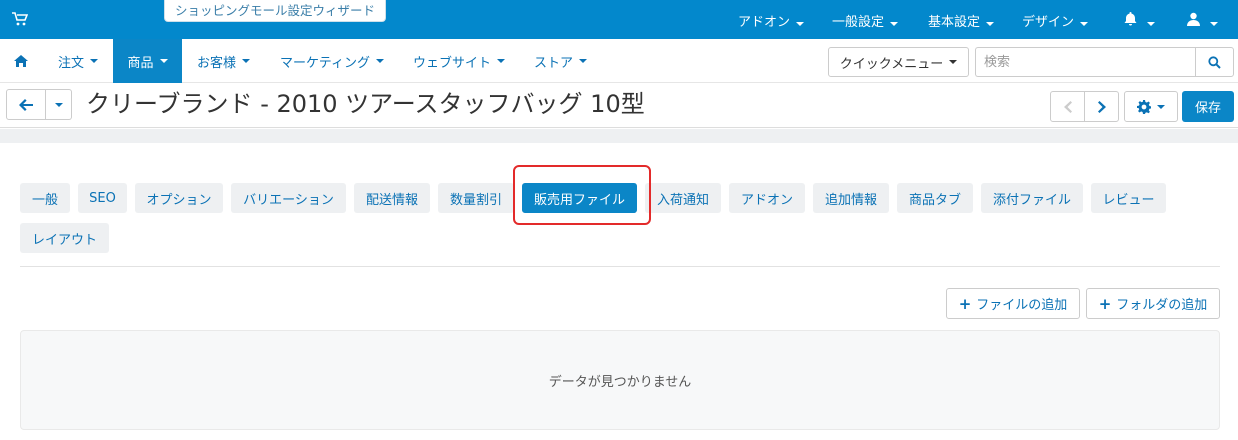  Describe the element at coordinates (1144, 106) in the screenshot. I see `gear-icon` at that location.